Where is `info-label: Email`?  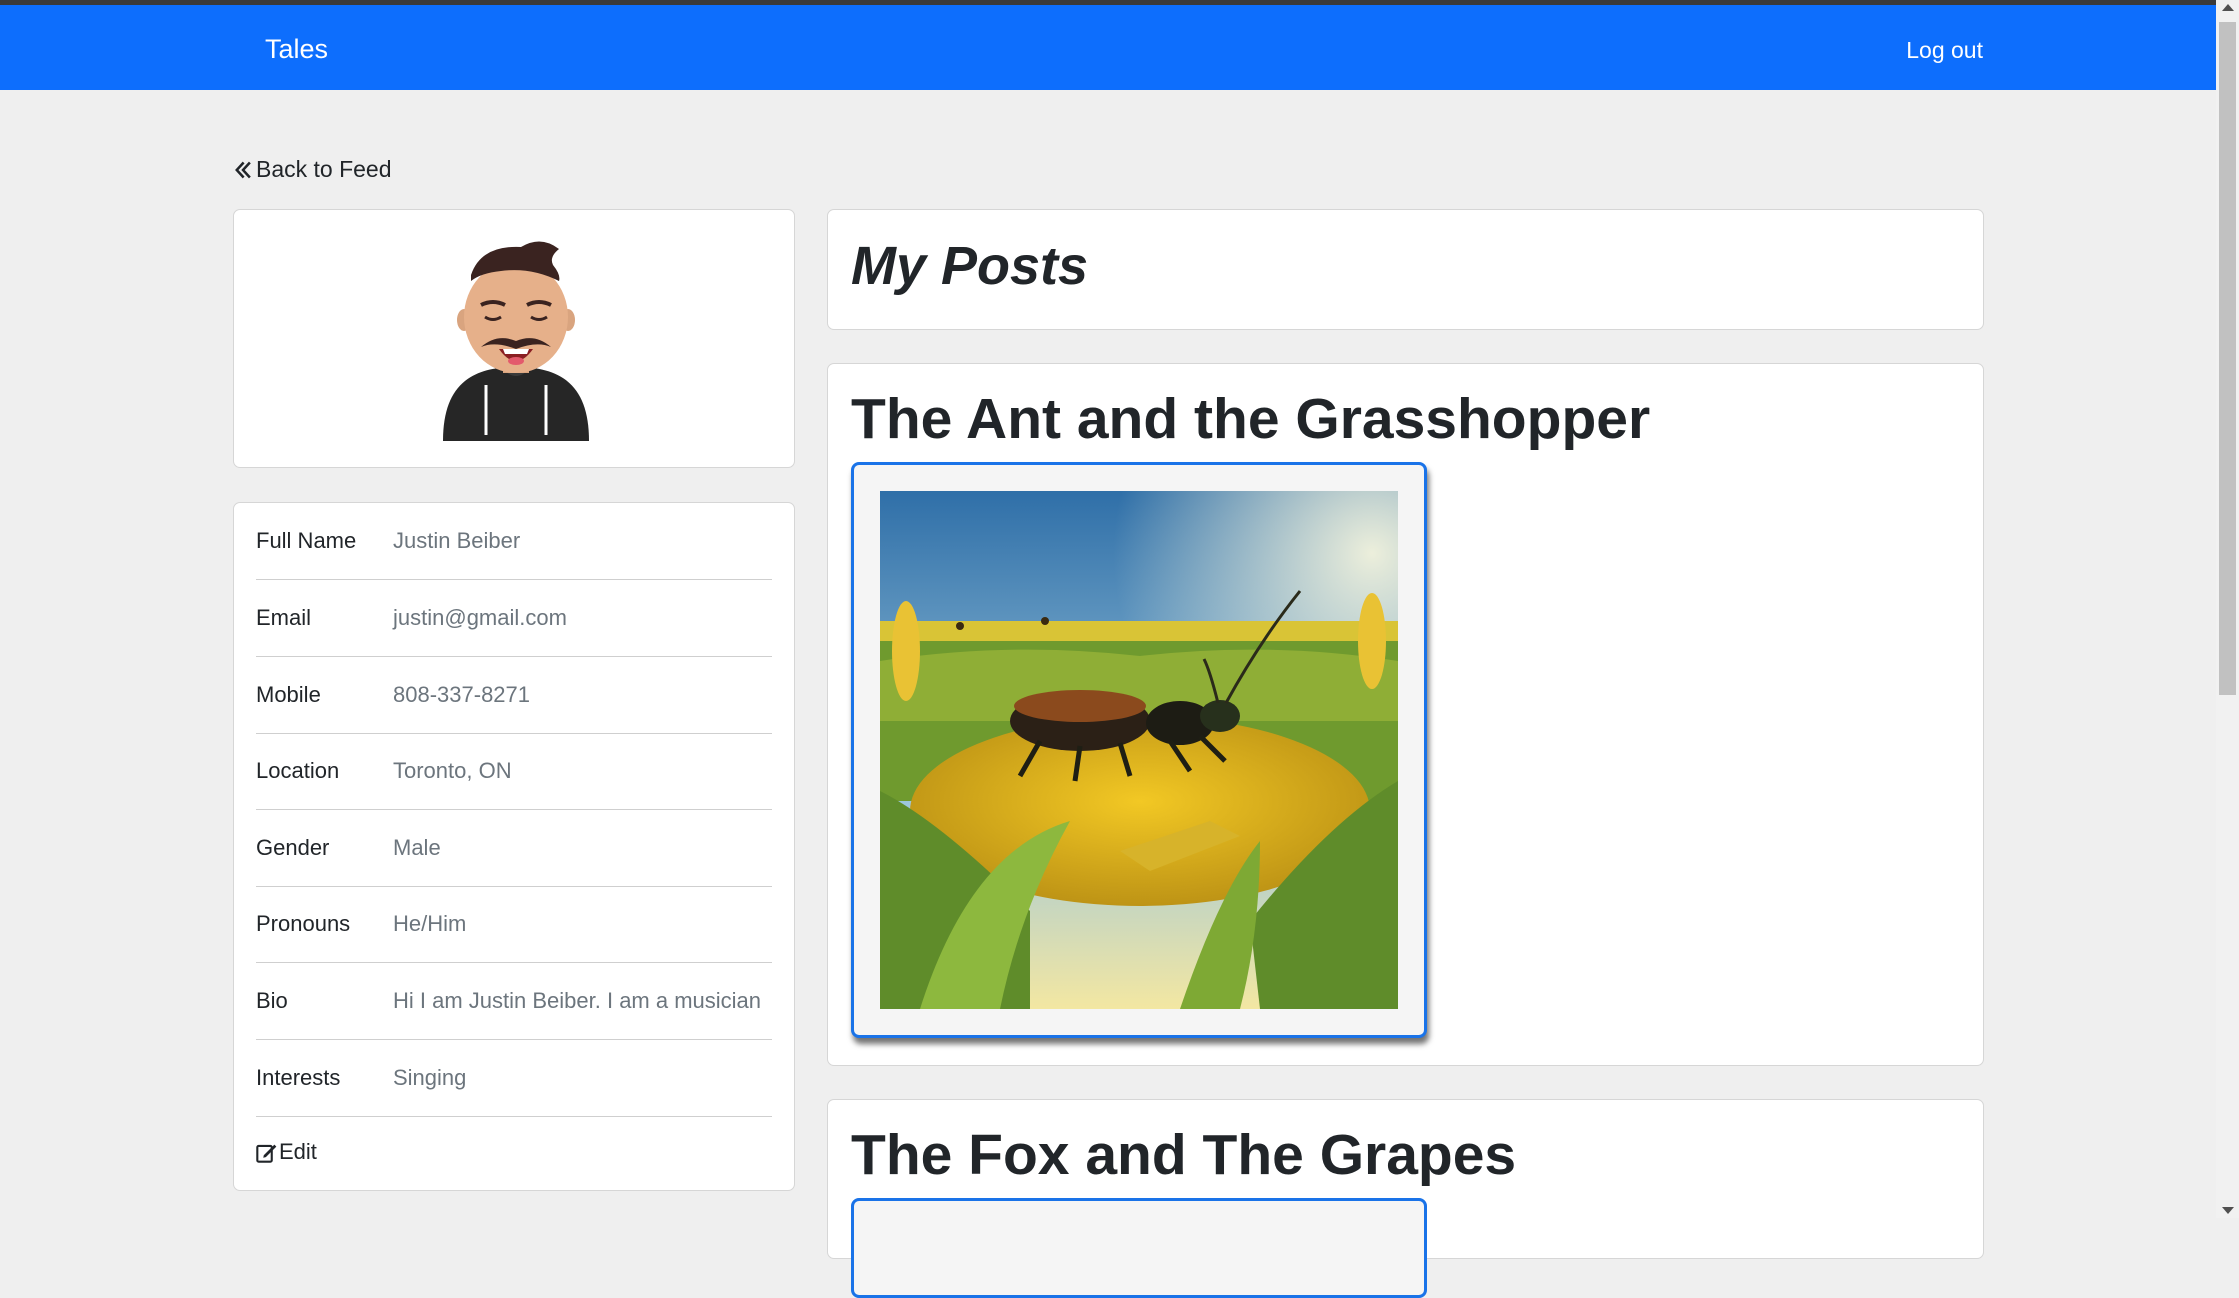
info-label: Email is located at coordinates (284, 617).